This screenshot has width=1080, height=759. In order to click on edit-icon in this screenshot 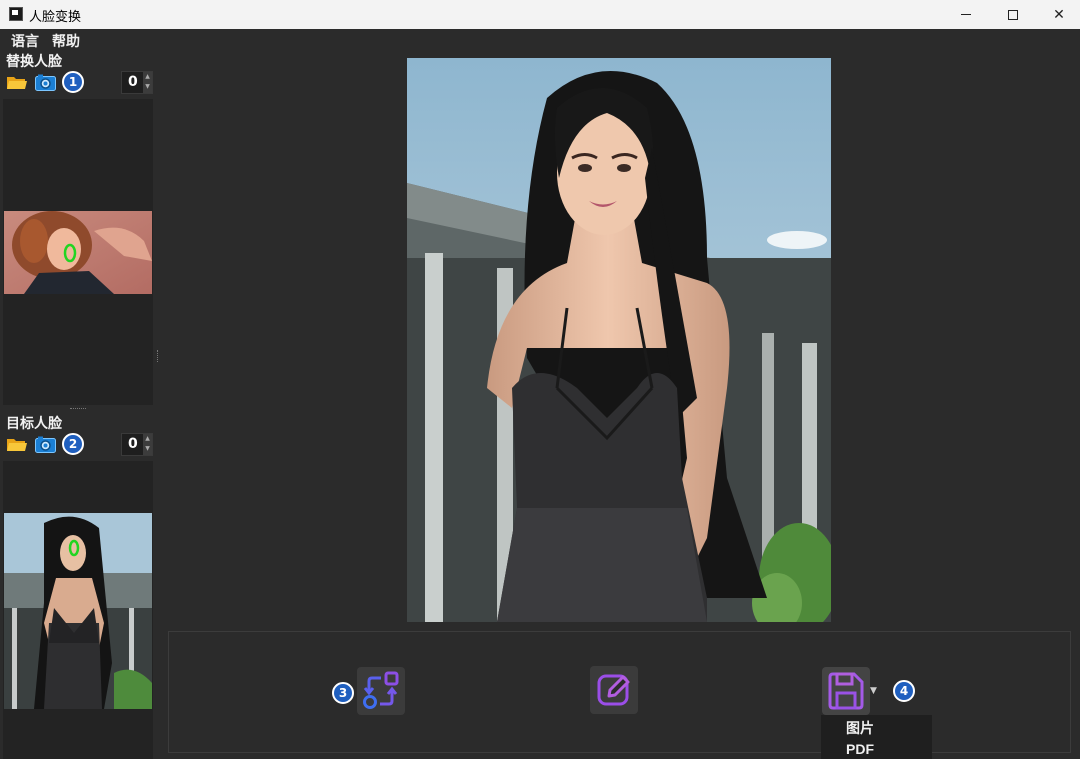, I will do `click(613, 690)`.